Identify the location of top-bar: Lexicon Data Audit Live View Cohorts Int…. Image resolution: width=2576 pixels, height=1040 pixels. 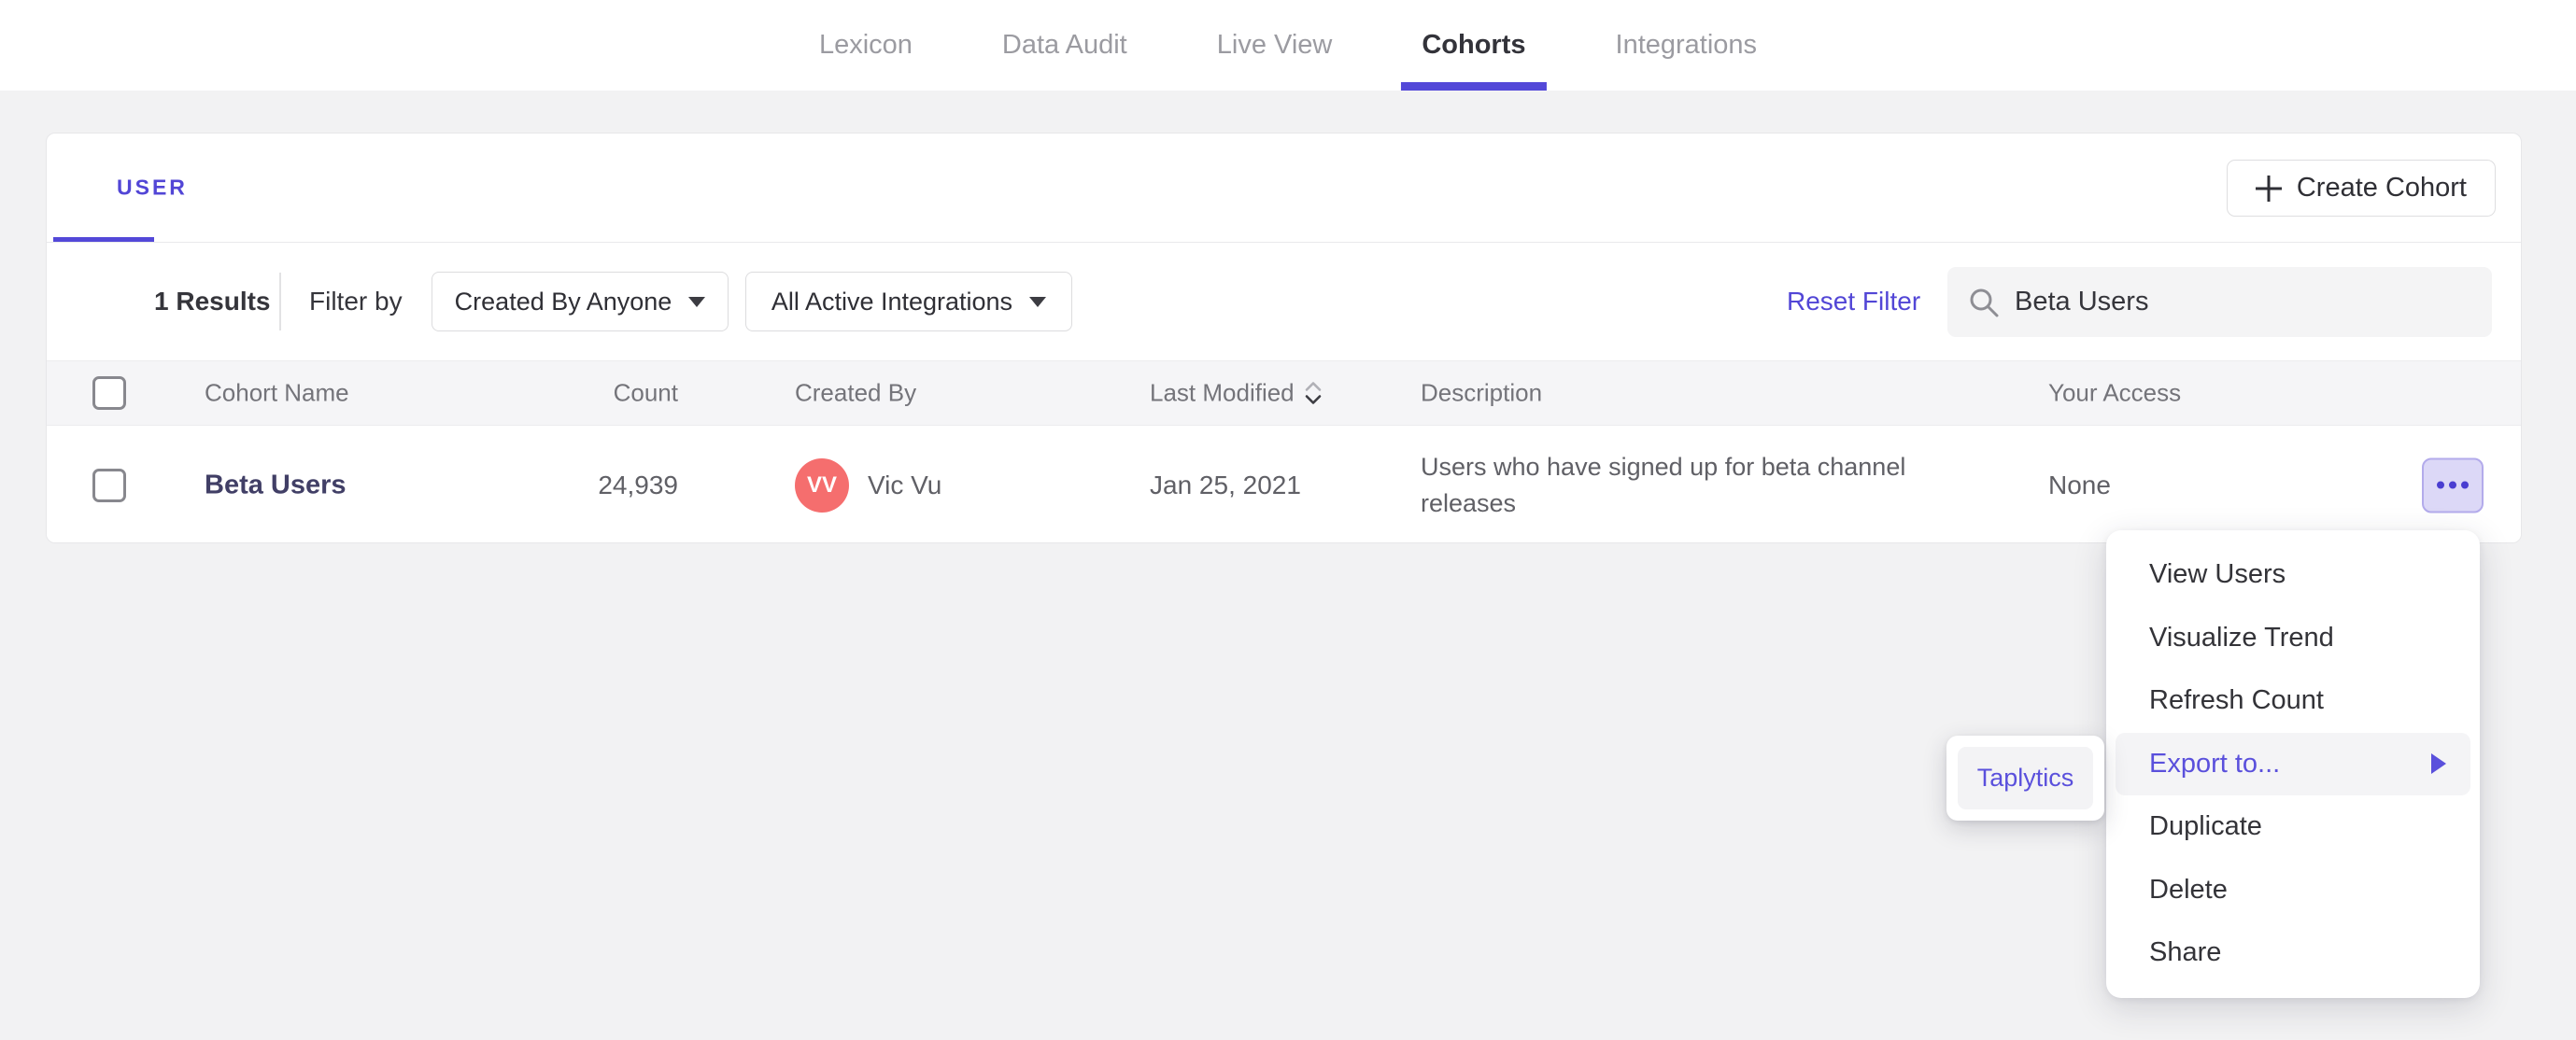
(1288, 45).